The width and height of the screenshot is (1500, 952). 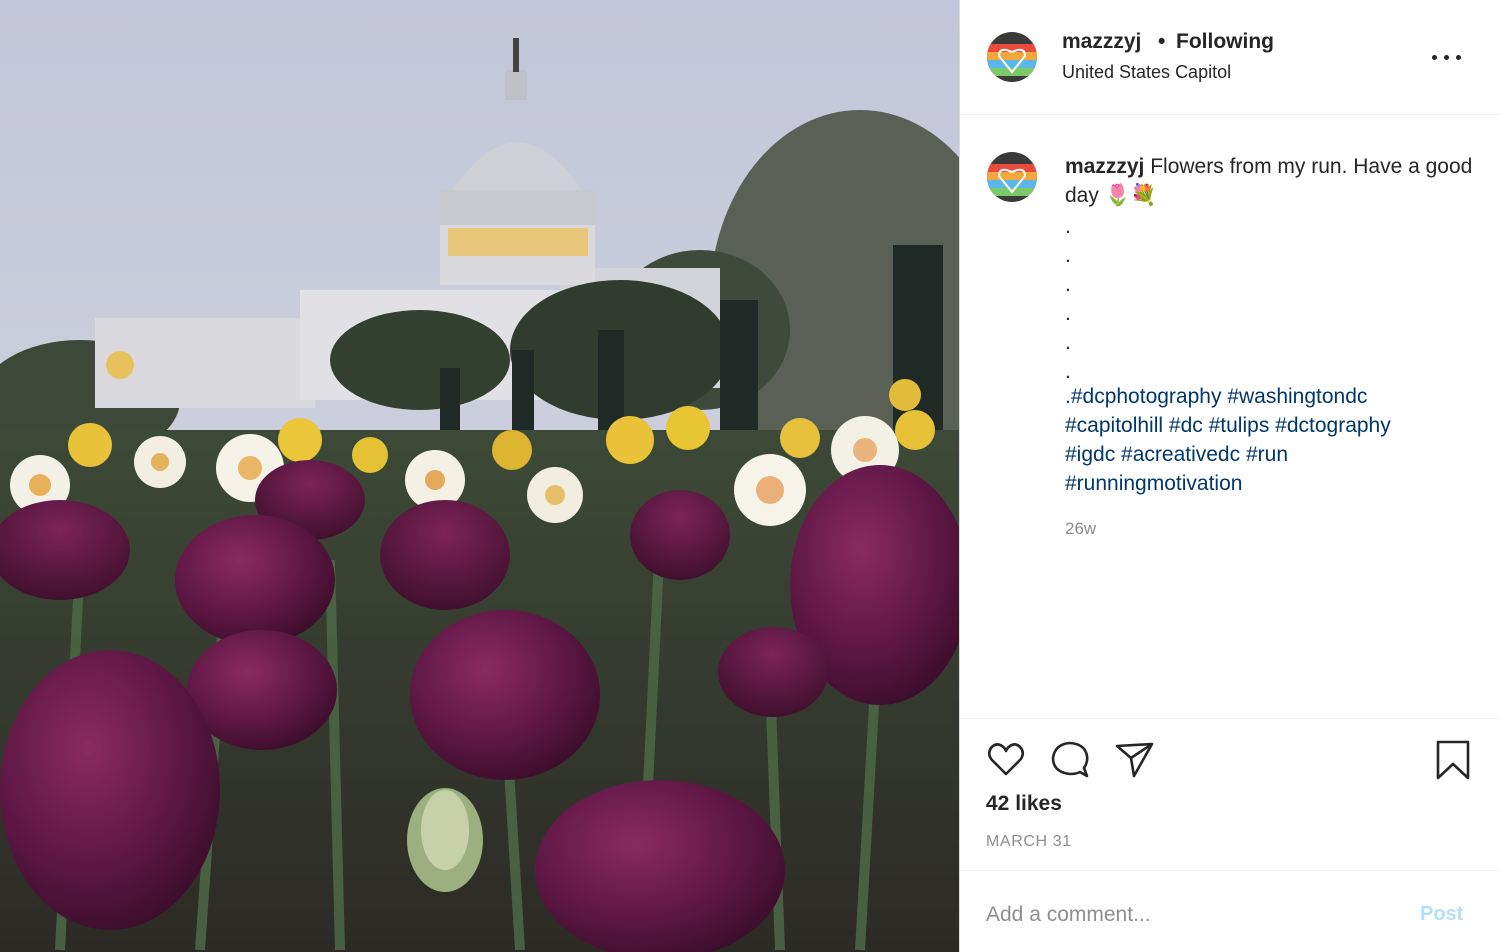 I want to click on user-avatar, so click(x=1012, y=57).